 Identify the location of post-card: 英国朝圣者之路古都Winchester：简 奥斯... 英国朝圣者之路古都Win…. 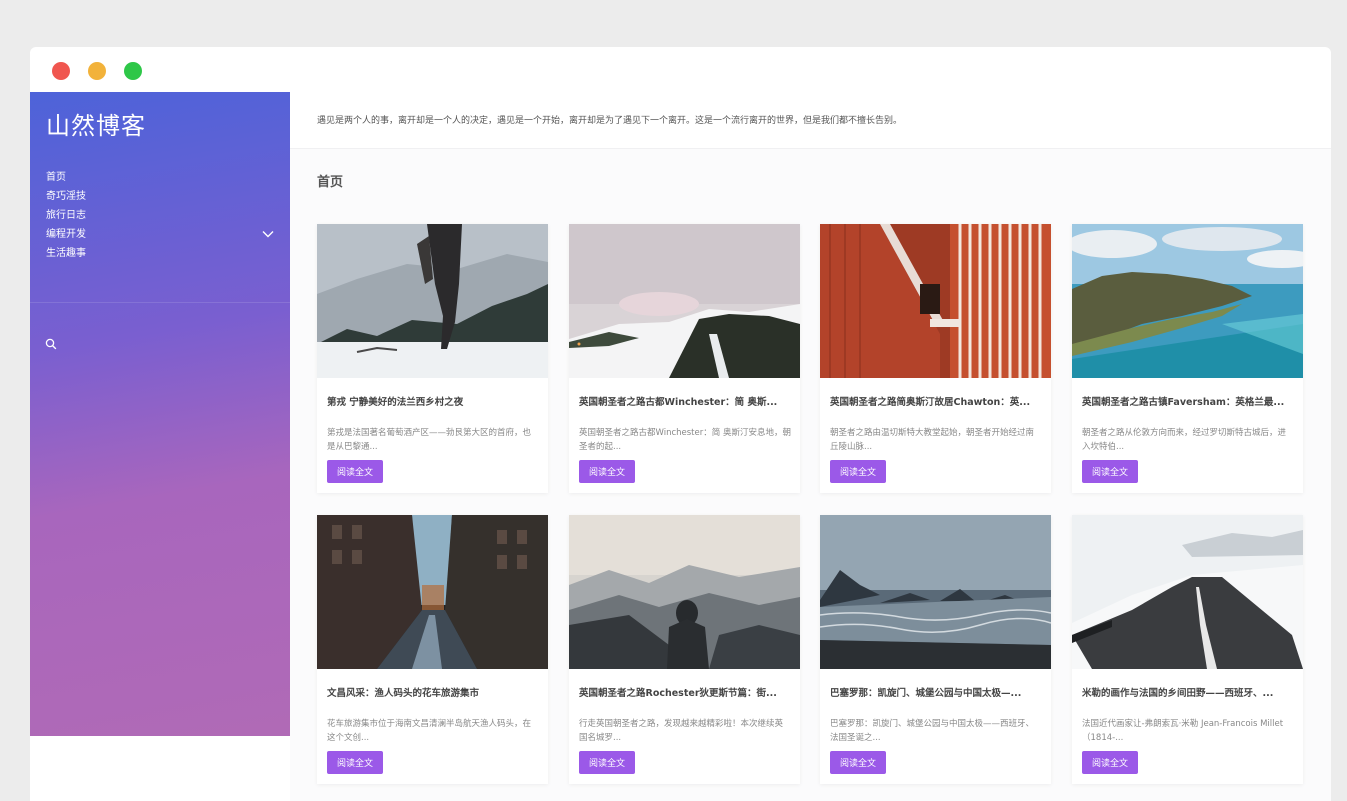
(684, 358).